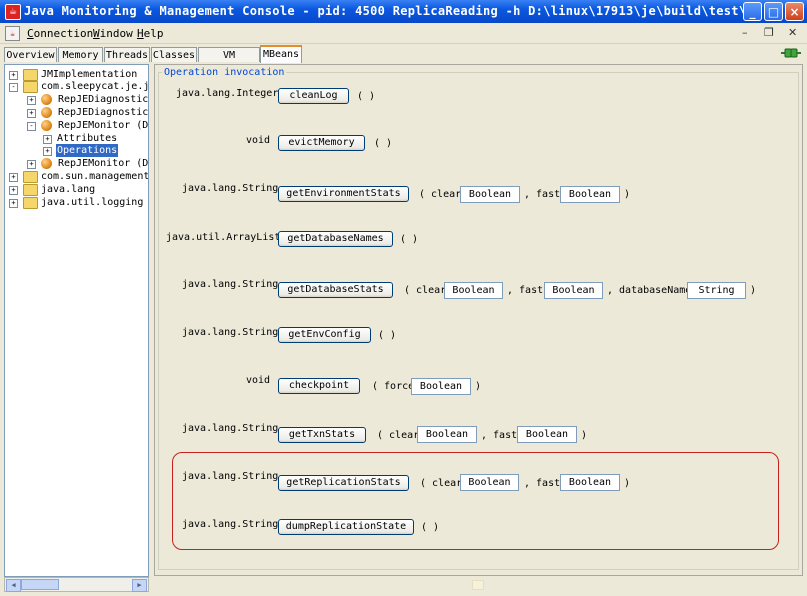 This screenshot has height=596, width=807. Describe the element at coordinates (258, 140) in the screenshot. I see `return-type: void` at that location.